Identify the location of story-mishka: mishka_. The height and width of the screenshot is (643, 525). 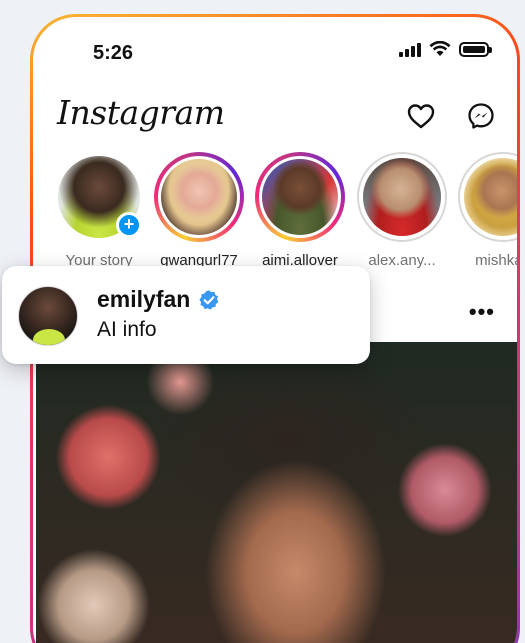
(485, 210).